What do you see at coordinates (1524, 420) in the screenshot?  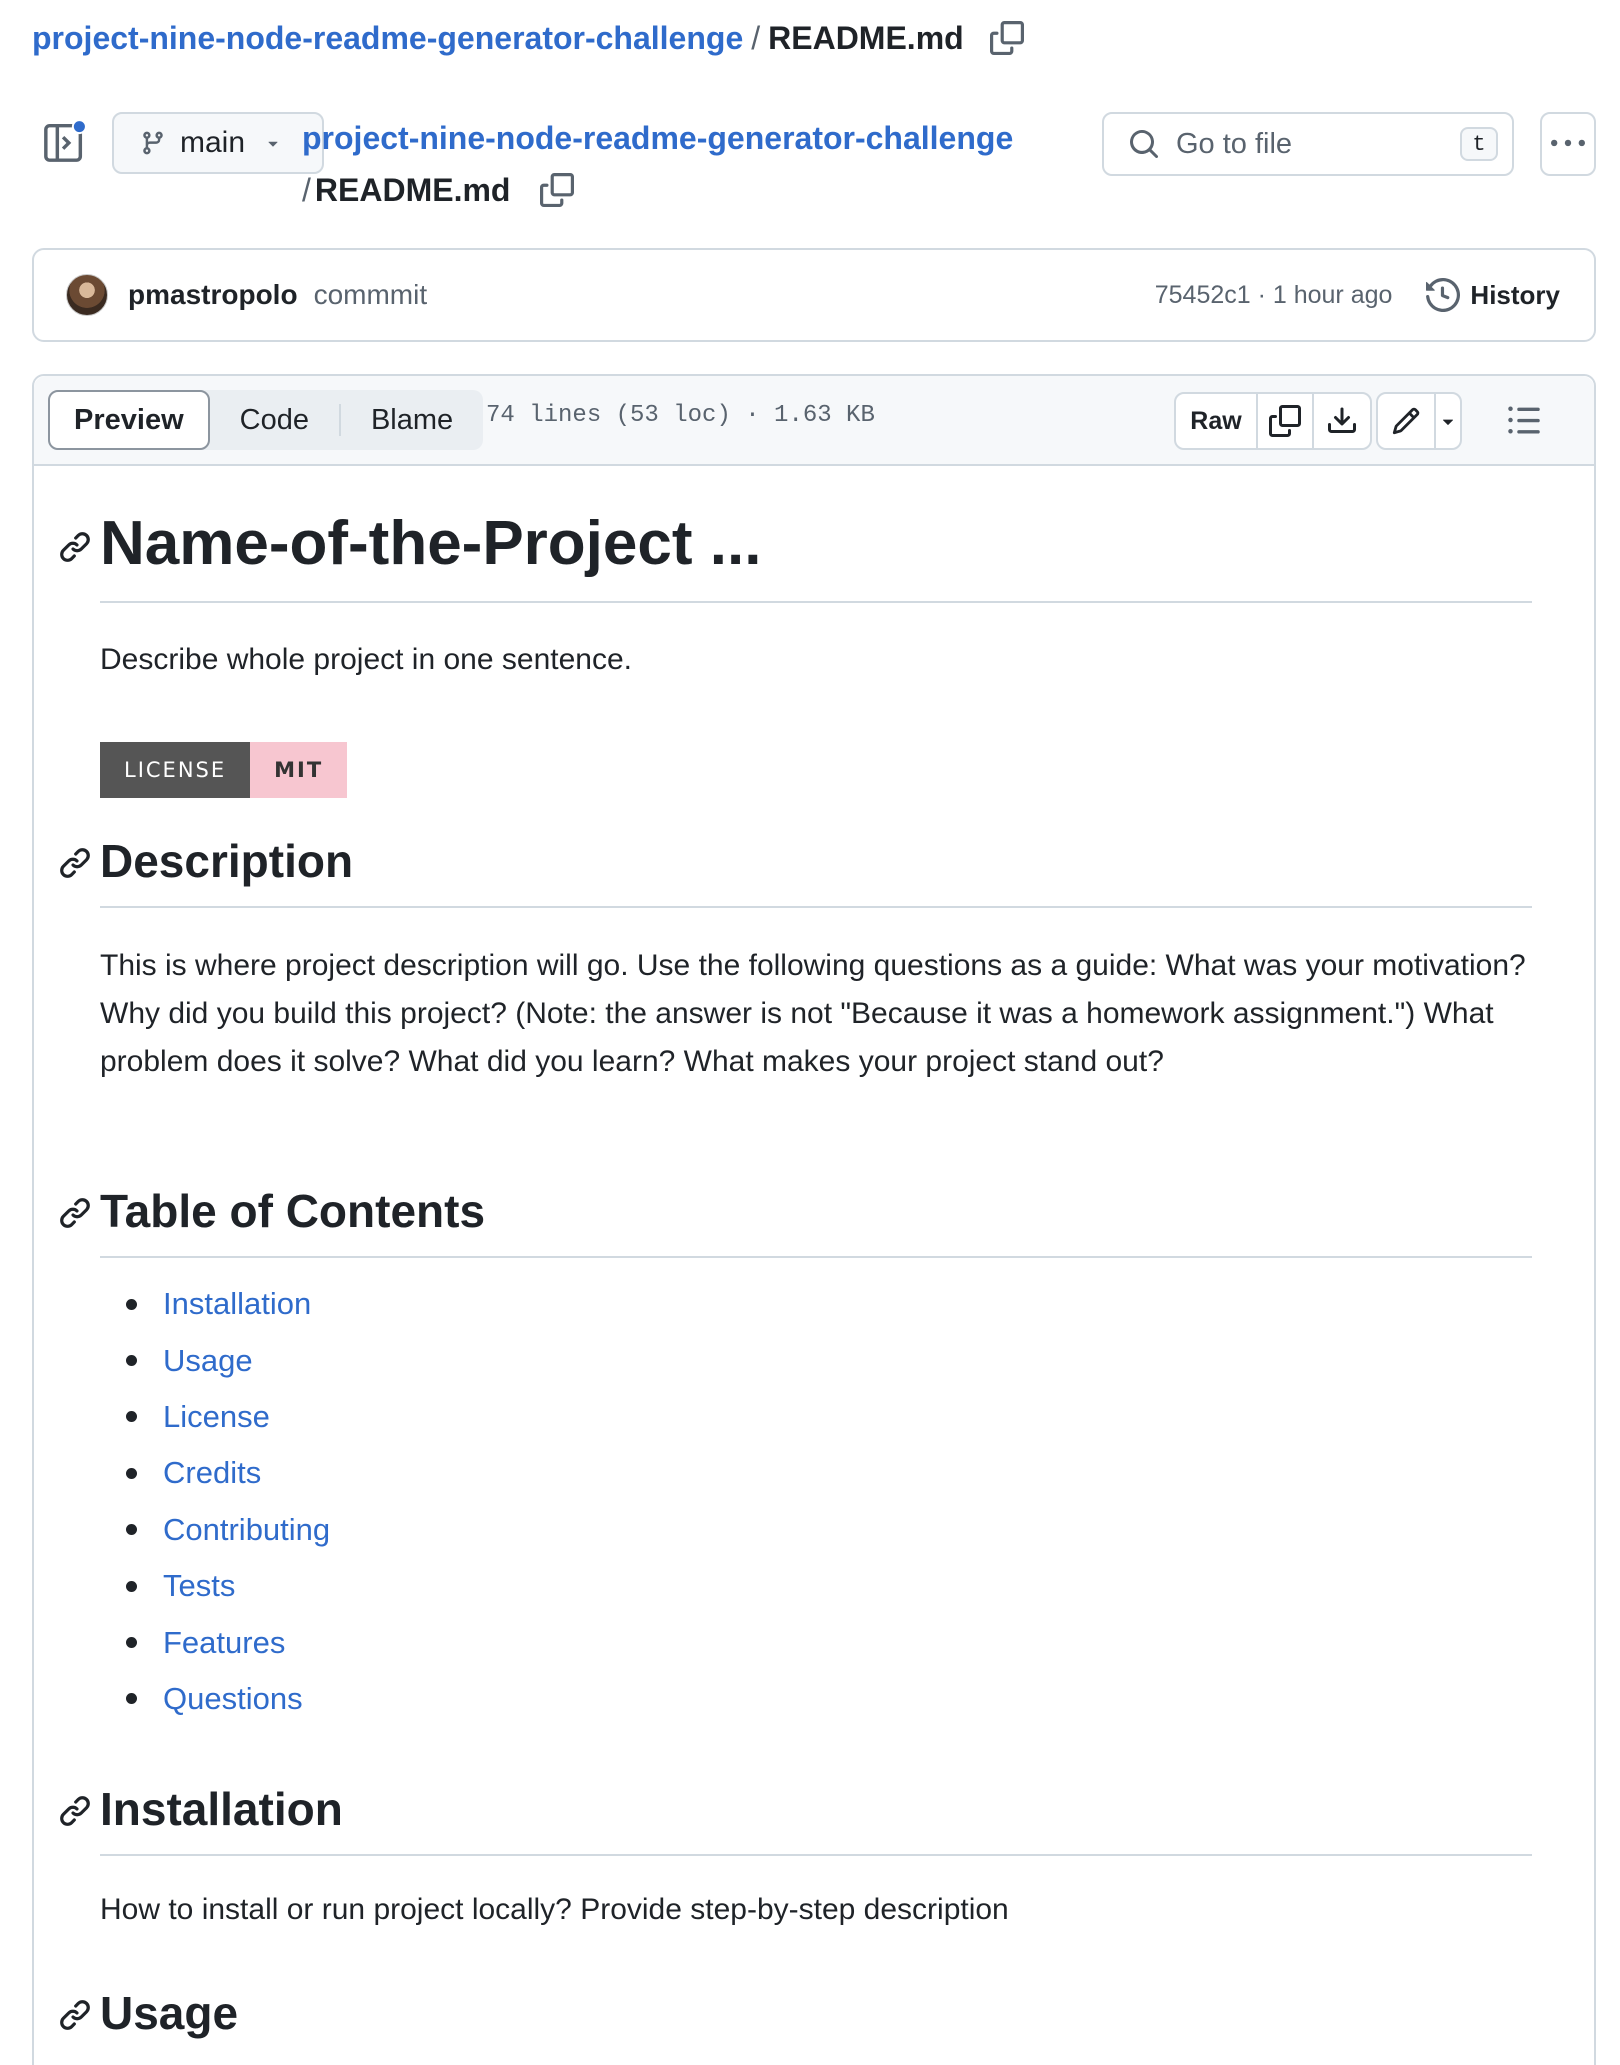 I see `outline-list-icon` at bounding box center [1524, 420].